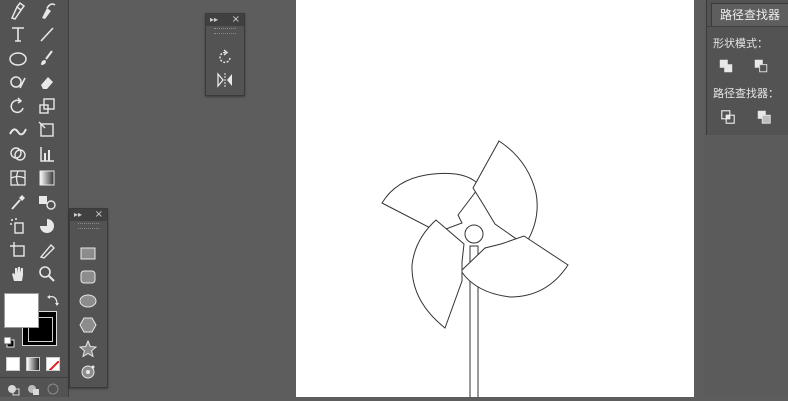 This screenshot has width=788, height=401. What do you see at coordinates (740, 43) in the screenshot?
I see `shape-modes-label: 形状模式：` at bounding box center [740, 43].